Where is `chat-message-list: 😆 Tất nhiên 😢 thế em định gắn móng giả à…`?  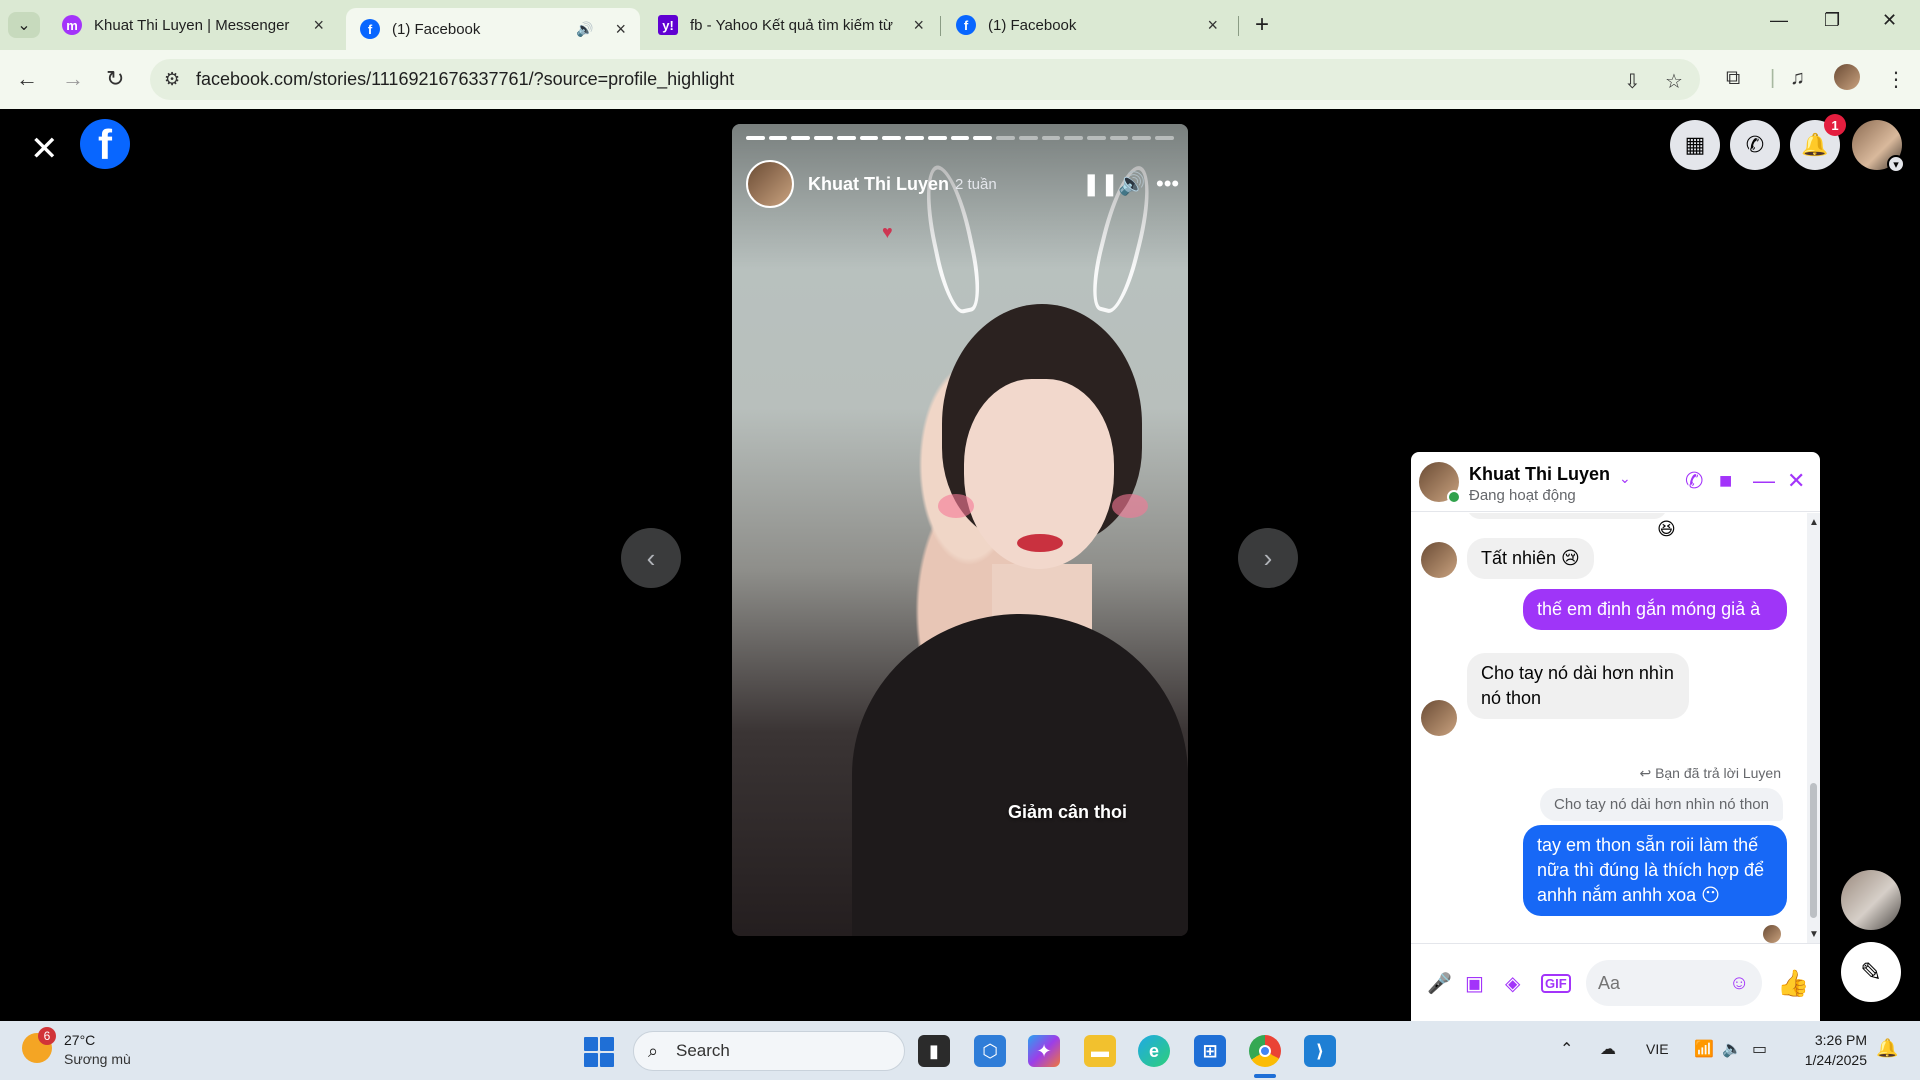 chat-message-list: 😆 Tất nhiên 😢 thế em định gắn móng giả à… is located at coordinates (1609, 728).